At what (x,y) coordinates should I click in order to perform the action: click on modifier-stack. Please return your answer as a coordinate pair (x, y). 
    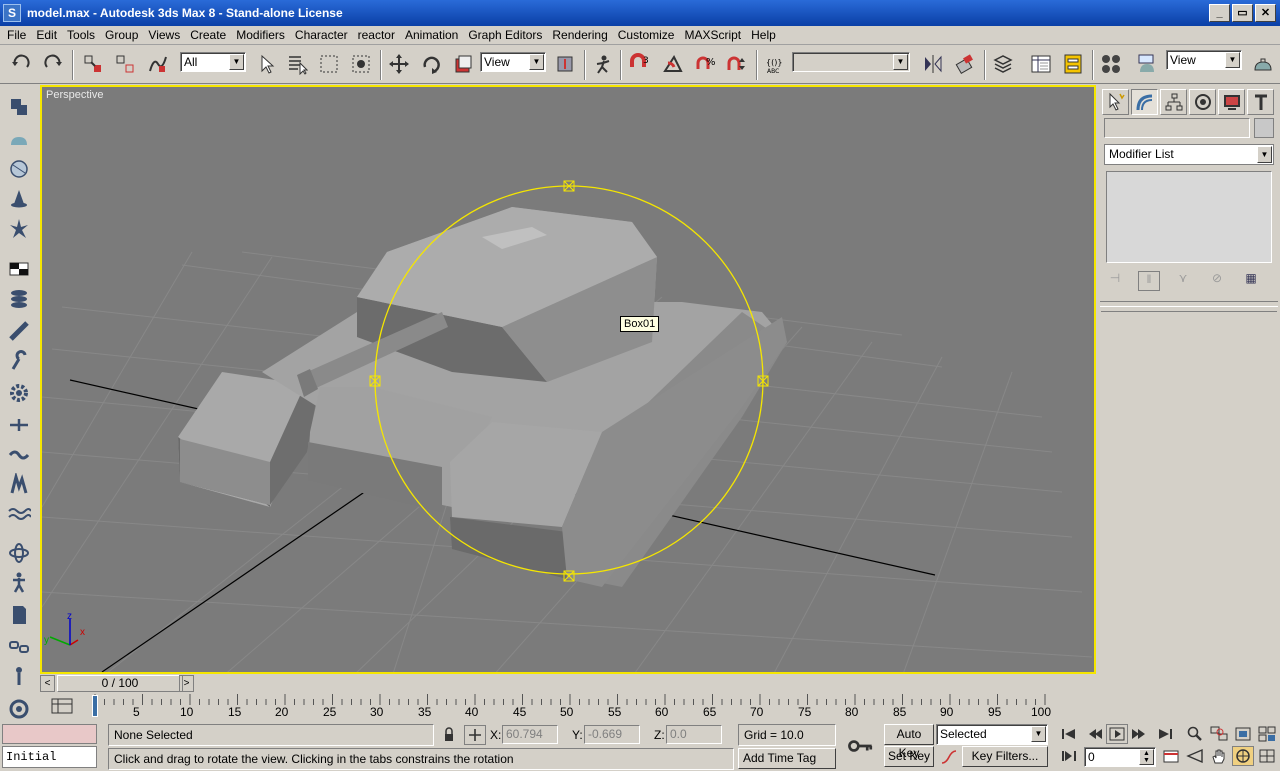
    Looking at the image, I should click on (1189, 217).